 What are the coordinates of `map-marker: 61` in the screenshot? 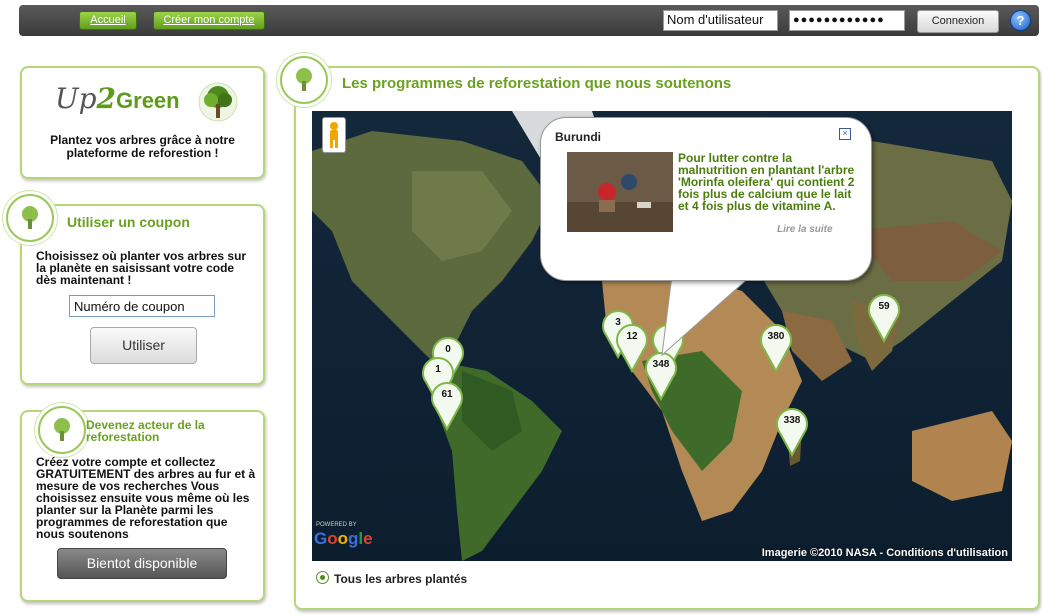 It's located at (447, 406).